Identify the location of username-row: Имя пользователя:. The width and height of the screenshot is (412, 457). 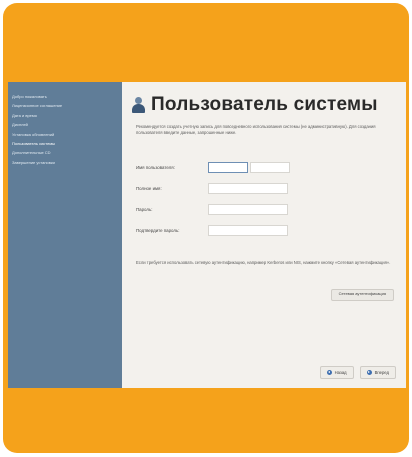
(271, 167).